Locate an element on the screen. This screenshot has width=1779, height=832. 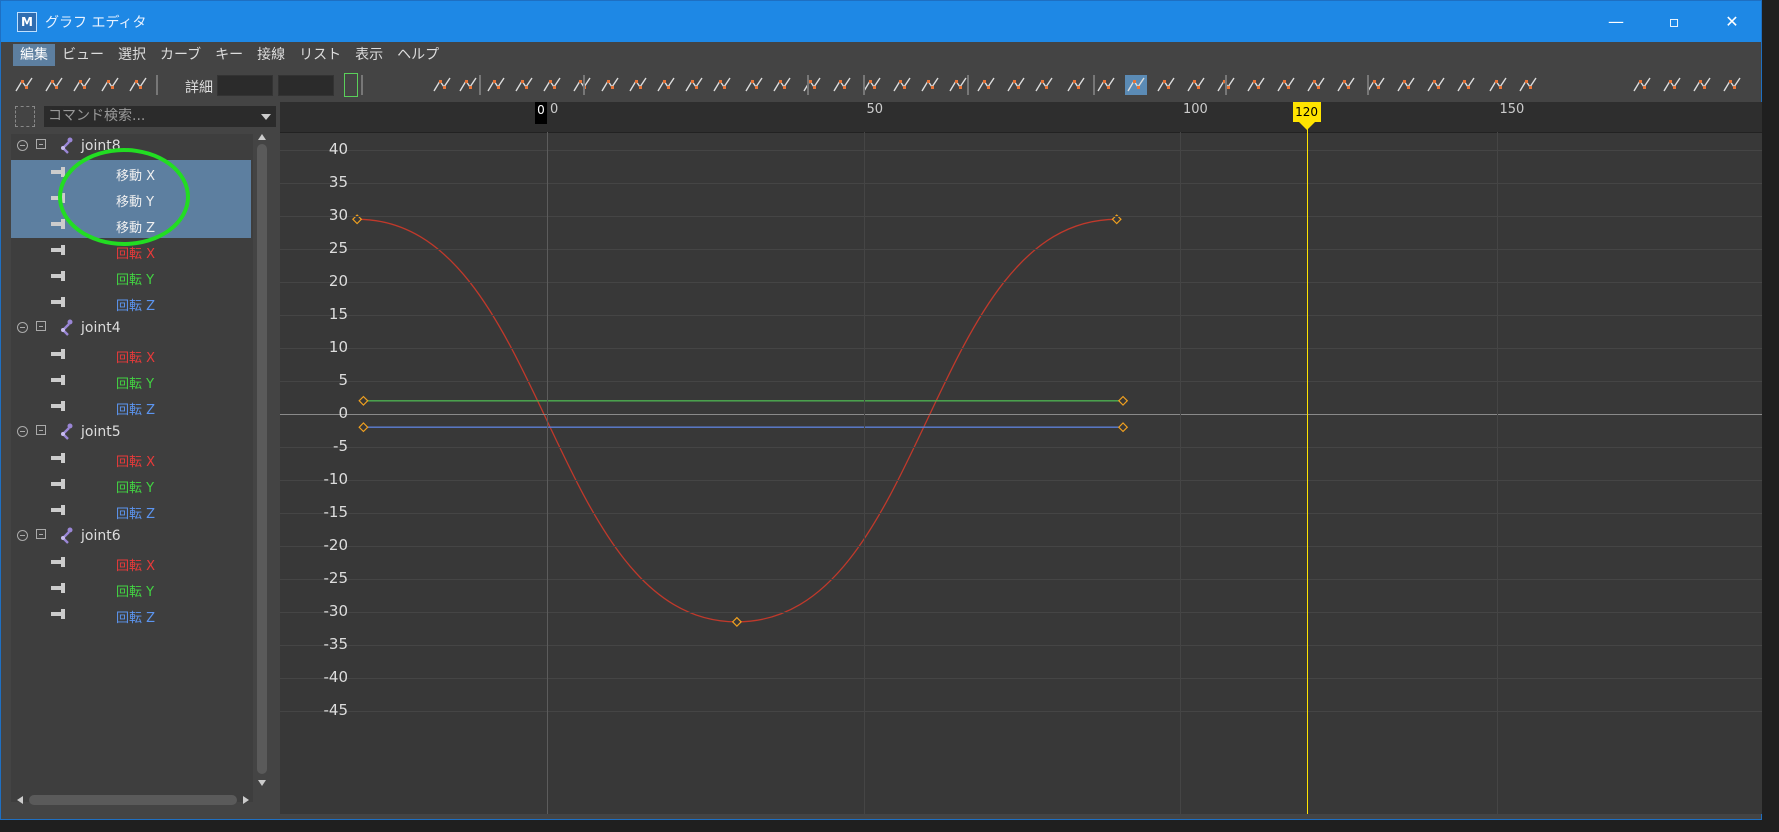
start-frame-marker: 0 is located at coordinates (541, 113).